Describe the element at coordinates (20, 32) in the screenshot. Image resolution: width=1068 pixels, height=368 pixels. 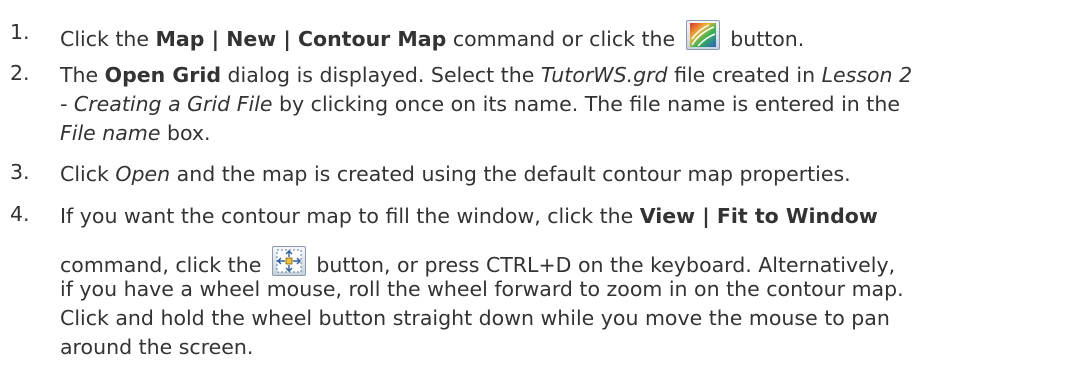
I see `step-number: 1.` at that location.